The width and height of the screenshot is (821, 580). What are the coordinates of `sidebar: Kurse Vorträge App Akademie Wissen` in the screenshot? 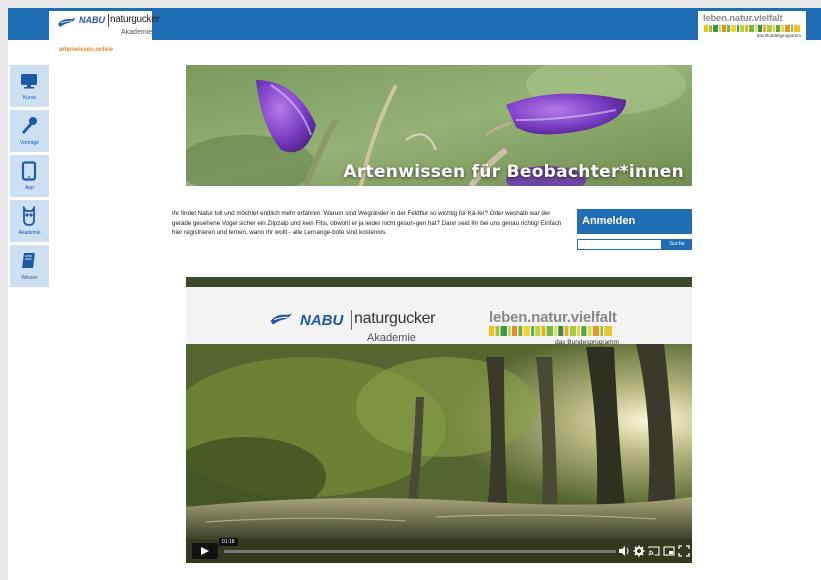 It's located at (29, 177).